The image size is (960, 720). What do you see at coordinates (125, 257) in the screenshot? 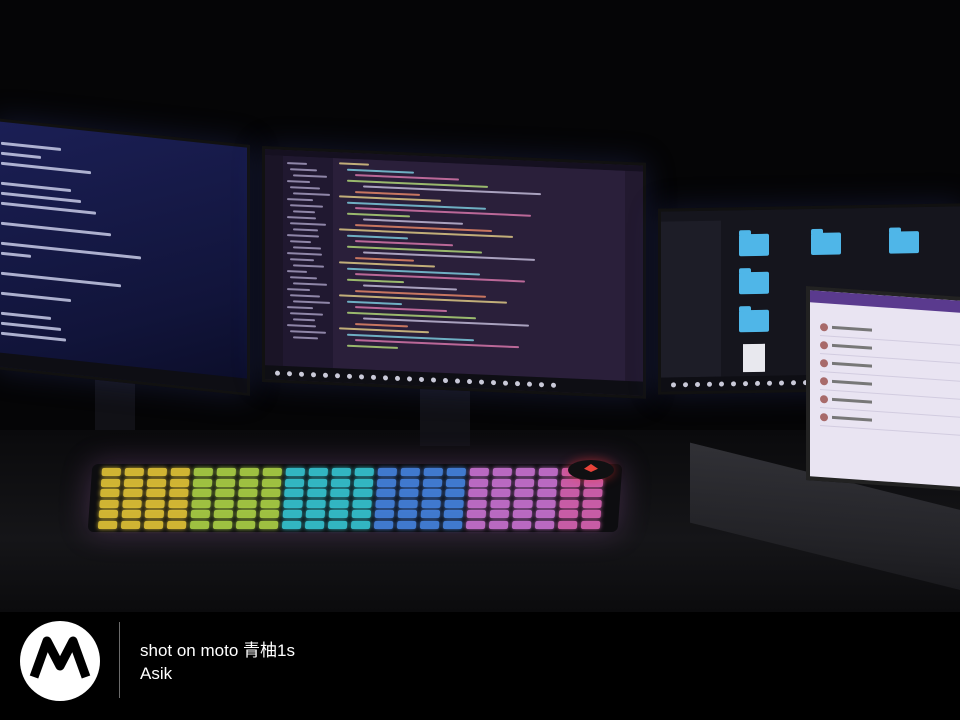
I see `monitor-left` at bounding box center [125, 257].